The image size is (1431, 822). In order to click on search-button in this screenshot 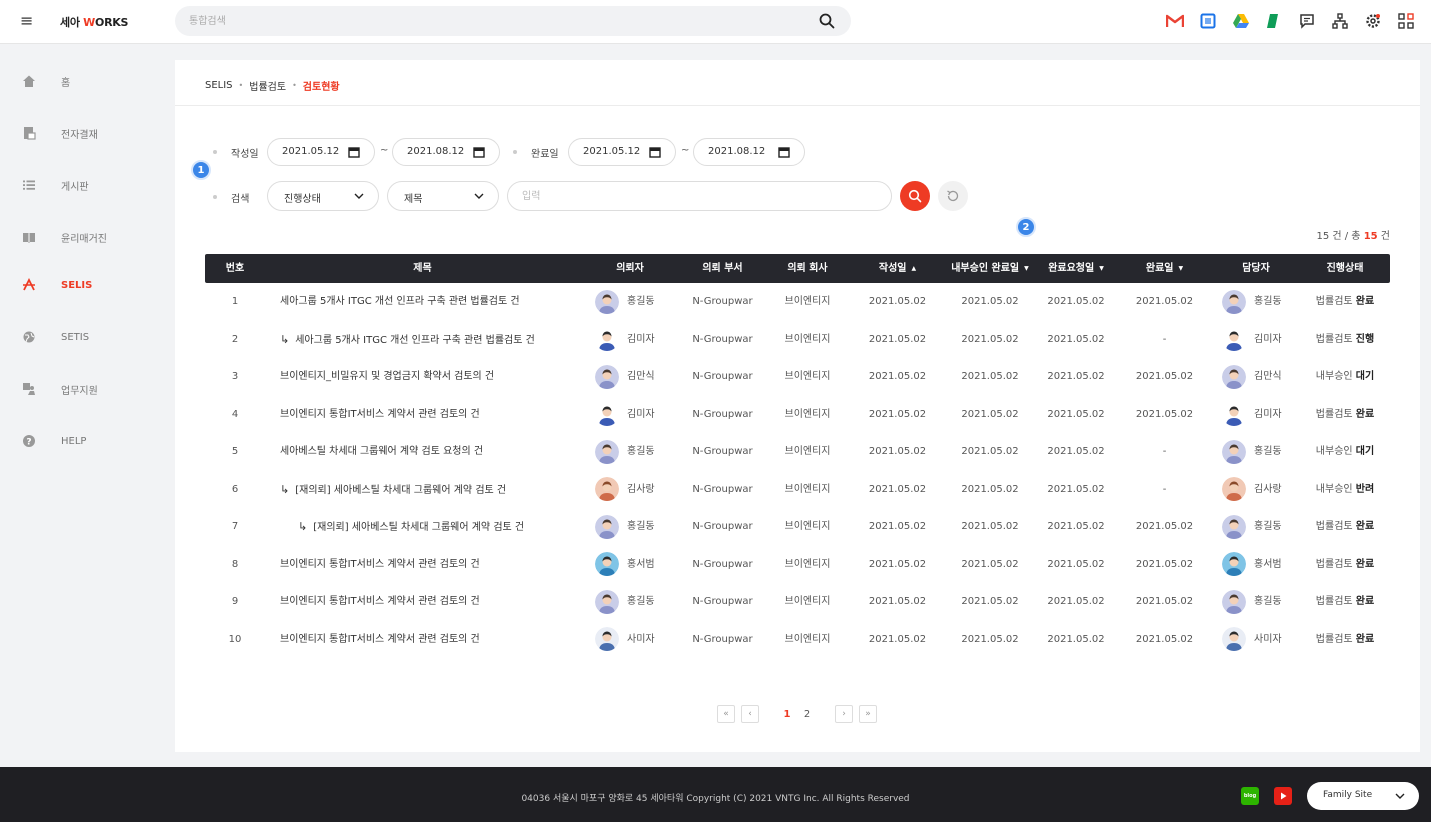, I will do `click(915, 196)`.